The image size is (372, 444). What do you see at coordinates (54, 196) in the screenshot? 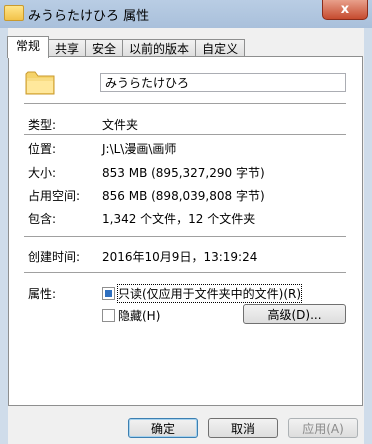
I see `disk-size-label: 占用空间:` at bounding box center [54, 196].